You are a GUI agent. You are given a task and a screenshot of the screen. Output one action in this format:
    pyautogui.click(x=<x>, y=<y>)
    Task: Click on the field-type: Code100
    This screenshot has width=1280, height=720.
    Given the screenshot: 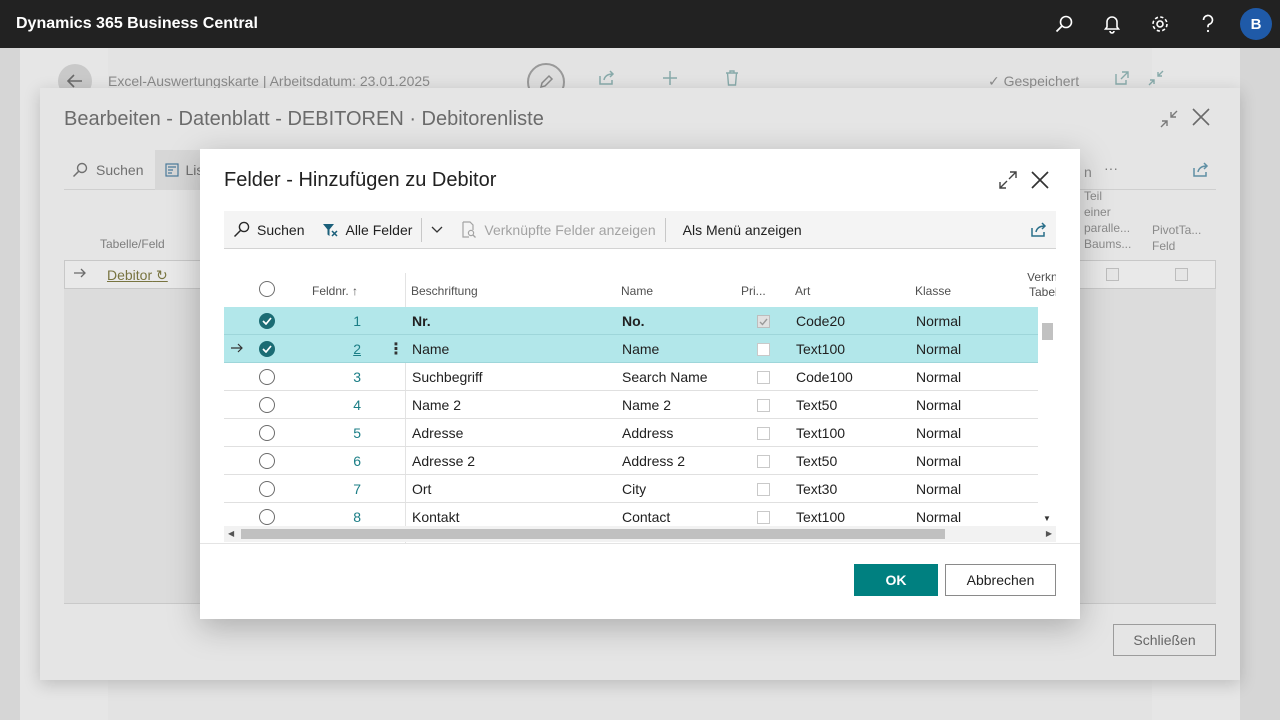 What is the action you would take?
    pyautogui.click(x=824, y=377)
    